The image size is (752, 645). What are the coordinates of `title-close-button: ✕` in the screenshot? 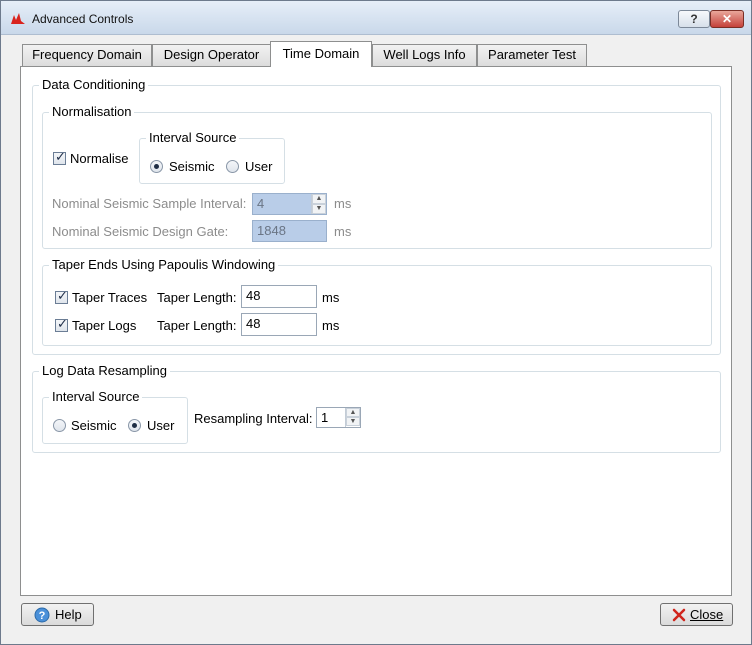 It's located at (727, 19).